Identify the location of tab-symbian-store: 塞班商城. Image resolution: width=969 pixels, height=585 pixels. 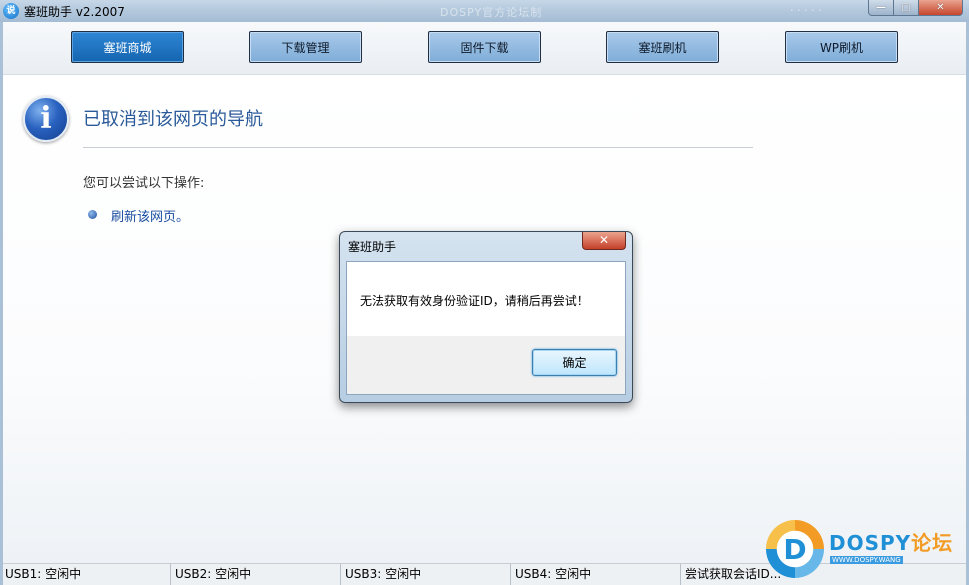
(127, 47).